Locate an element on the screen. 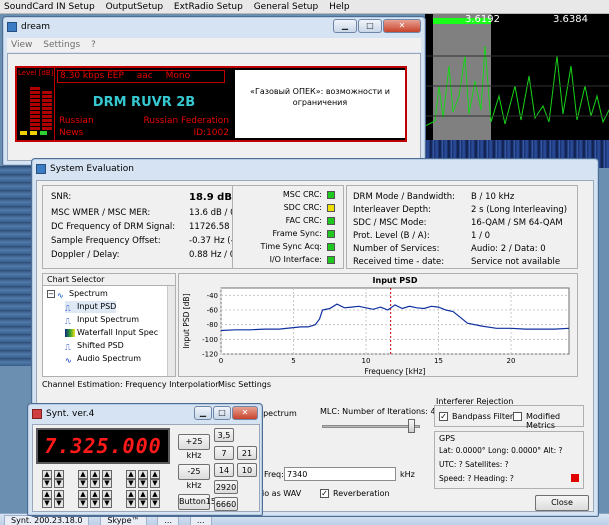 Image resolution: width=609 pixels, height=525 pixels. plus-25khz-button: +25 kHz is located at coordinates (194, 447).